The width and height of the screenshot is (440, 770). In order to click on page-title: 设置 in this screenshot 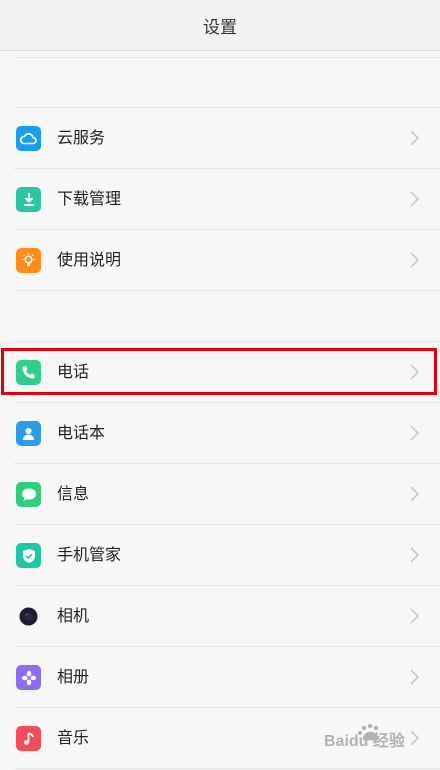, I will do `click(220, 27)`.